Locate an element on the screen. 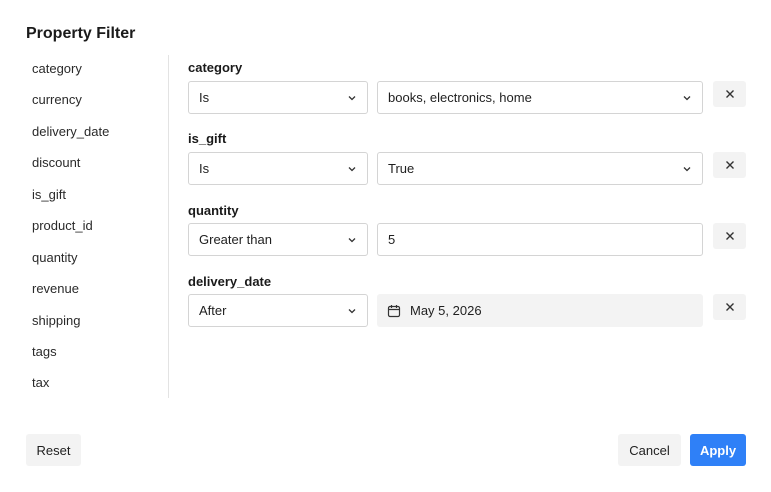  operator-select-quantity: Greater than is located at coordinates (278, 239).